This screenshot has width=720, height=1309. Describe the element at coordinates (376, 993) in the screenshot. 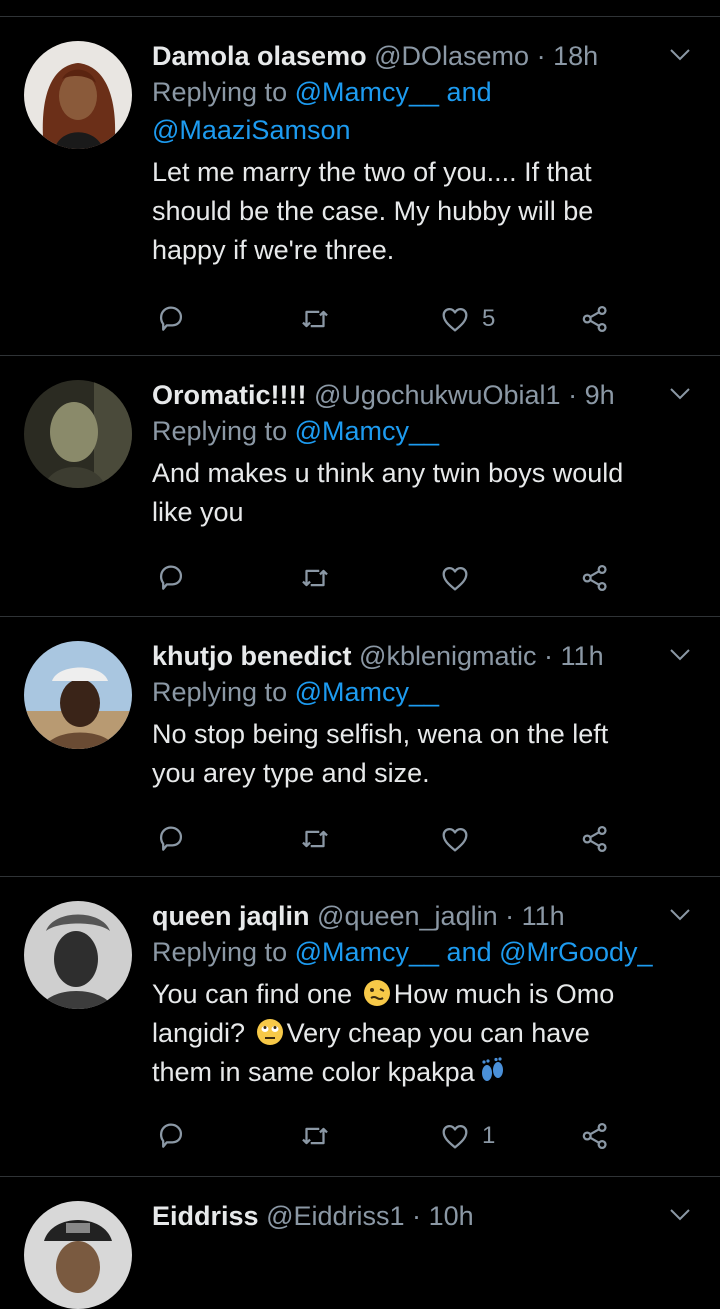

I see `woozy-face-emoji-icon` at that location.